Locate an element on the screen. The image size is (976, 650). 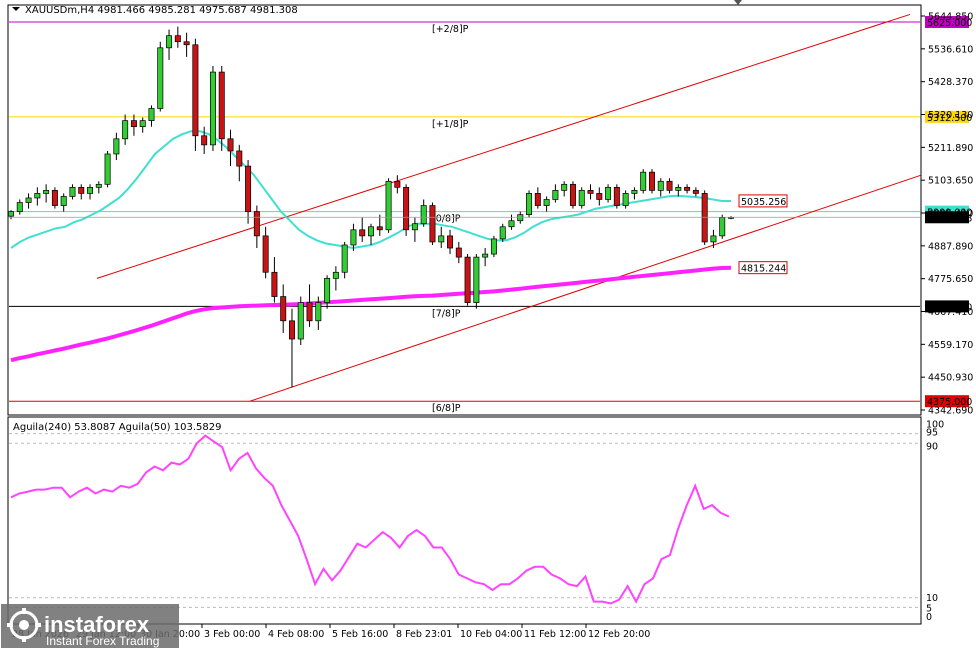
x-tick-label: 10 Feb 04:00 is located at coordinates (491, 634).